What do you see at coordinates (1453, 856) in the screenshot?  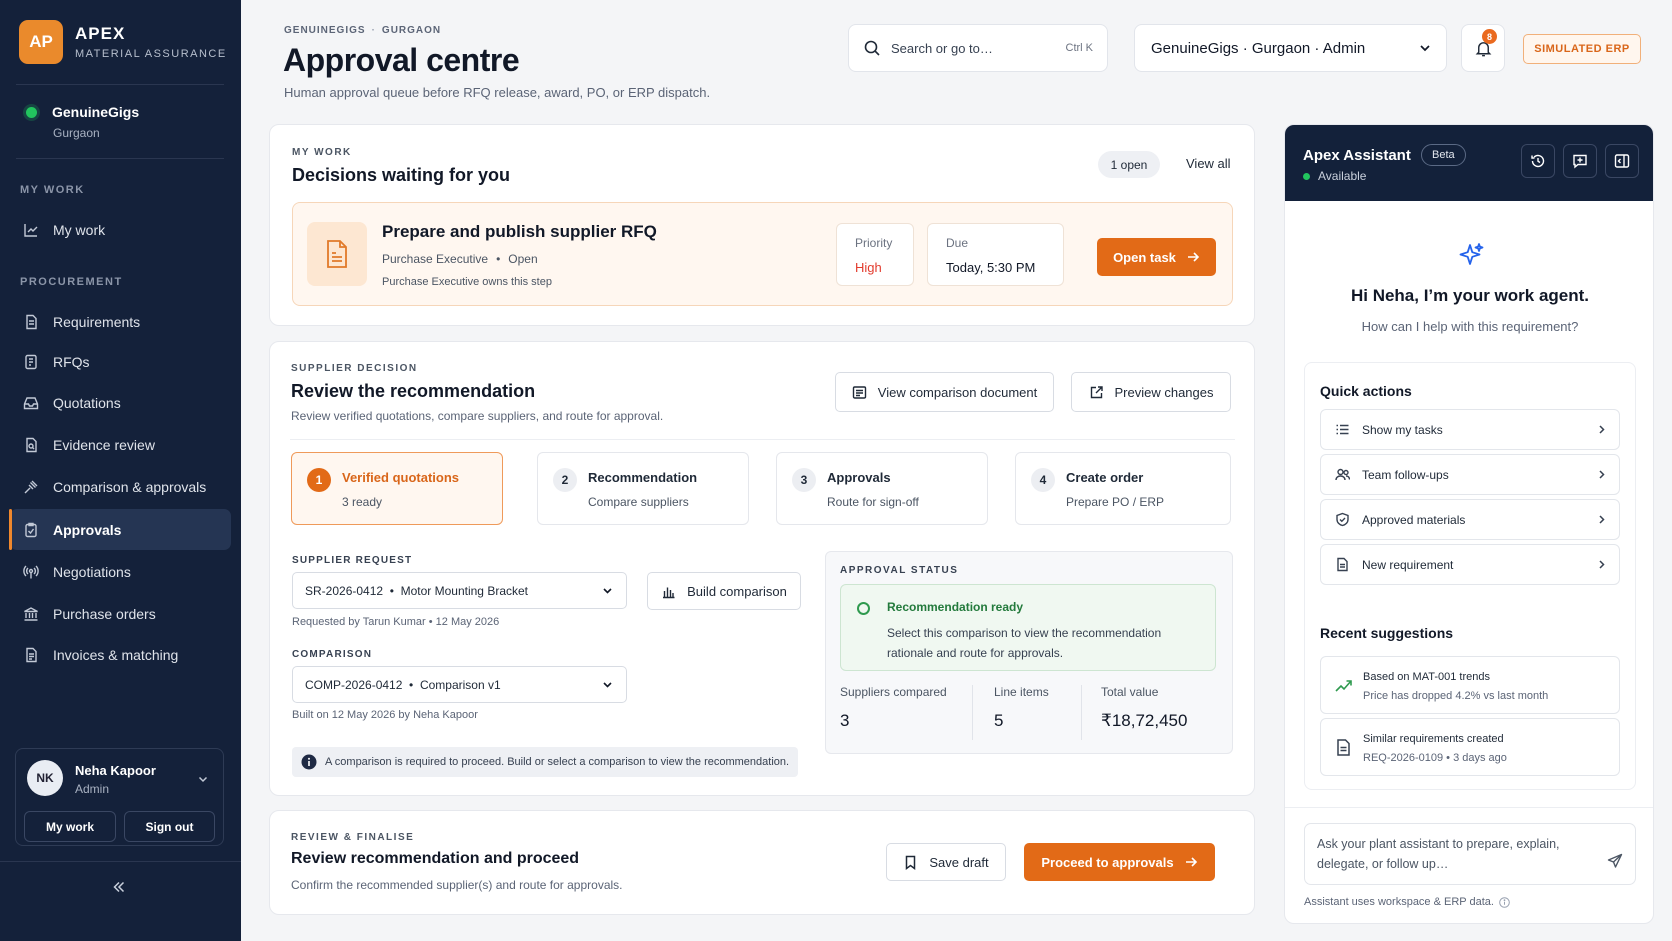 I see `assistant-input` at bounding box center [1453, 856].